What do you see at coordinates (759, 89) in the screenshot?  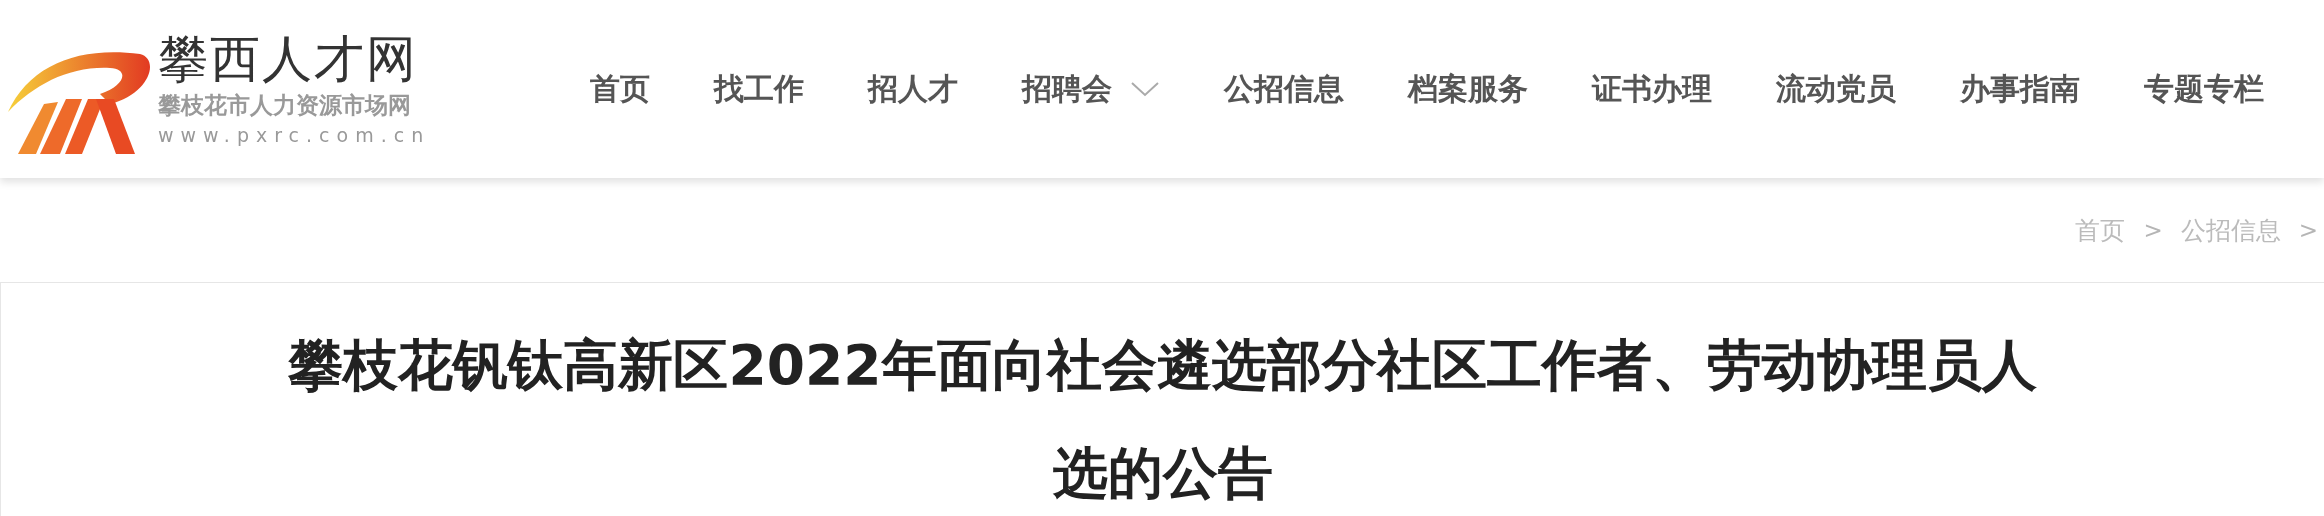 I see `nav-link: 找工作` at bounding box center [759, 89].